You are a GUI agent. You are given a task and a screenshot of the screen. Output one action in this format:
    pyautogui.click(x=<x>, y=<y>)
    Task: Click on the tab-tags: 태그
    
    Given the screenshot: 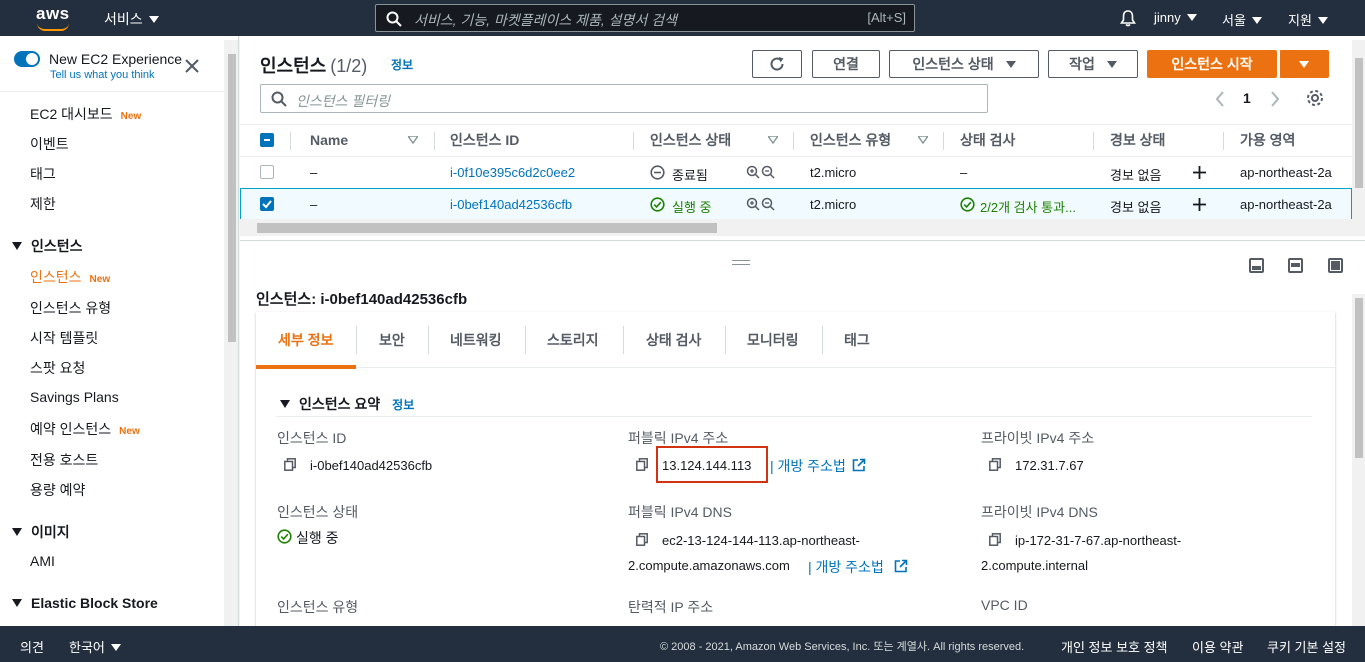 What is the action you would take?
    pyautogui.click(x=857, y=340)
    